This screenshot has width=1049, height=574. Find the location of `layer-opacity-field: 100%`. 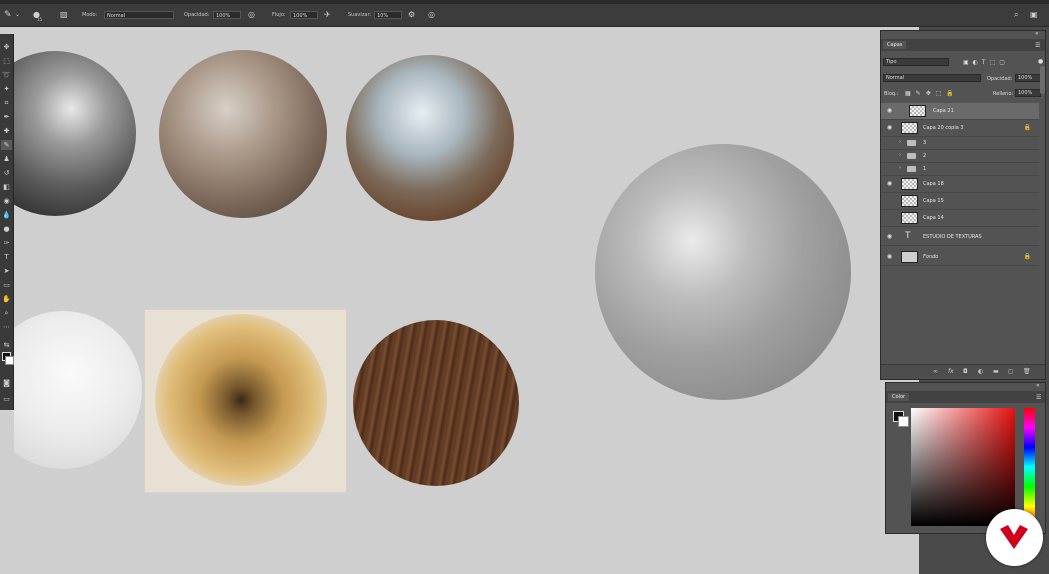

layer-opacity-field: 100% is located at coordinates (1028, 78).